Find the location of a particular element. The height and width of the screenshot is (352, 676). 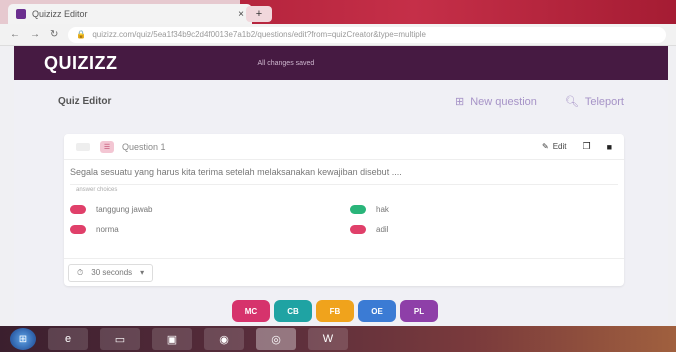

edit-button: ✎ Edit is located at coordinates (554, 146).